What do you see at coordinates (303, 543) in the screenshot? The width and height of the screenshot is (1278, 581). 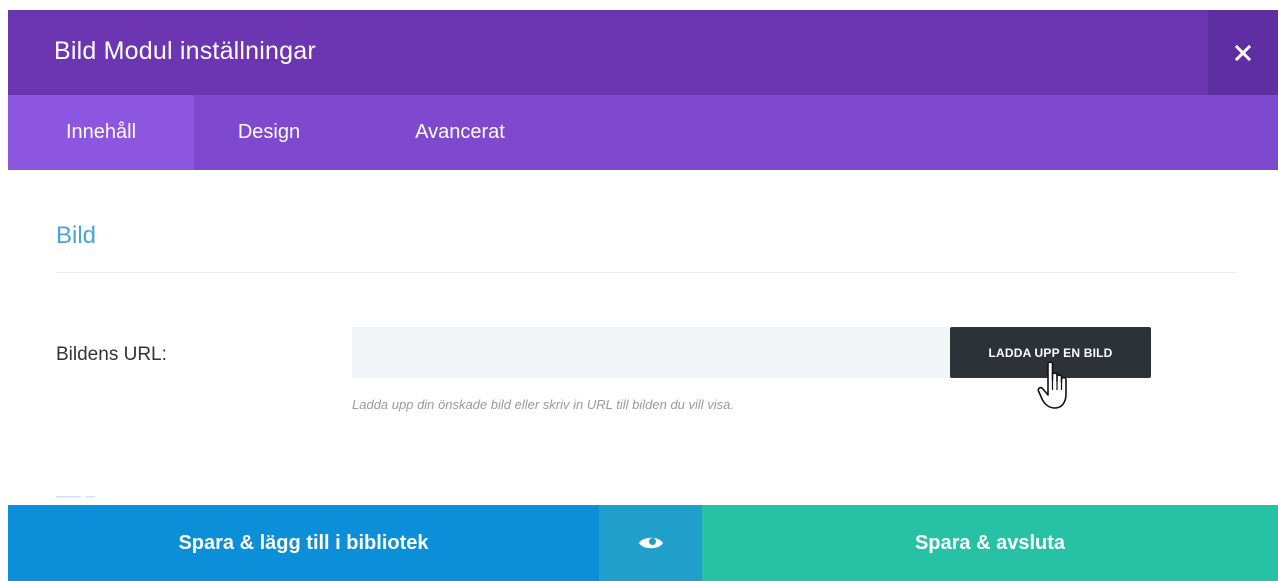 I see `save-add-library-button: Spara & lägg till i bibliotek` at bounding box center [303, 543].